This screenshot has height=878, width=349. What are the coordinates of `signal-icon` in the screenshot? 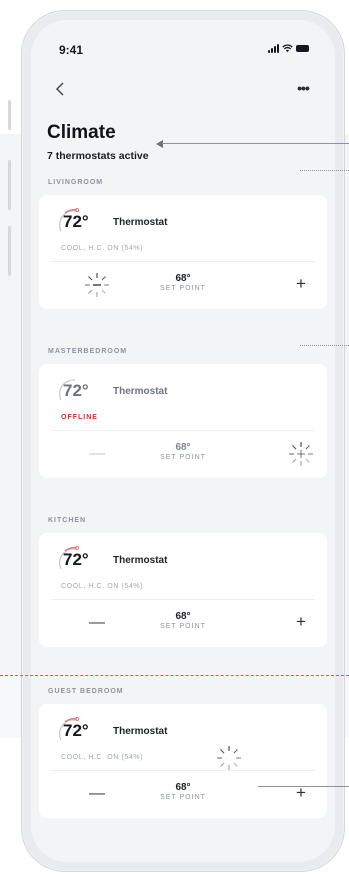 It's located at (273, 48).